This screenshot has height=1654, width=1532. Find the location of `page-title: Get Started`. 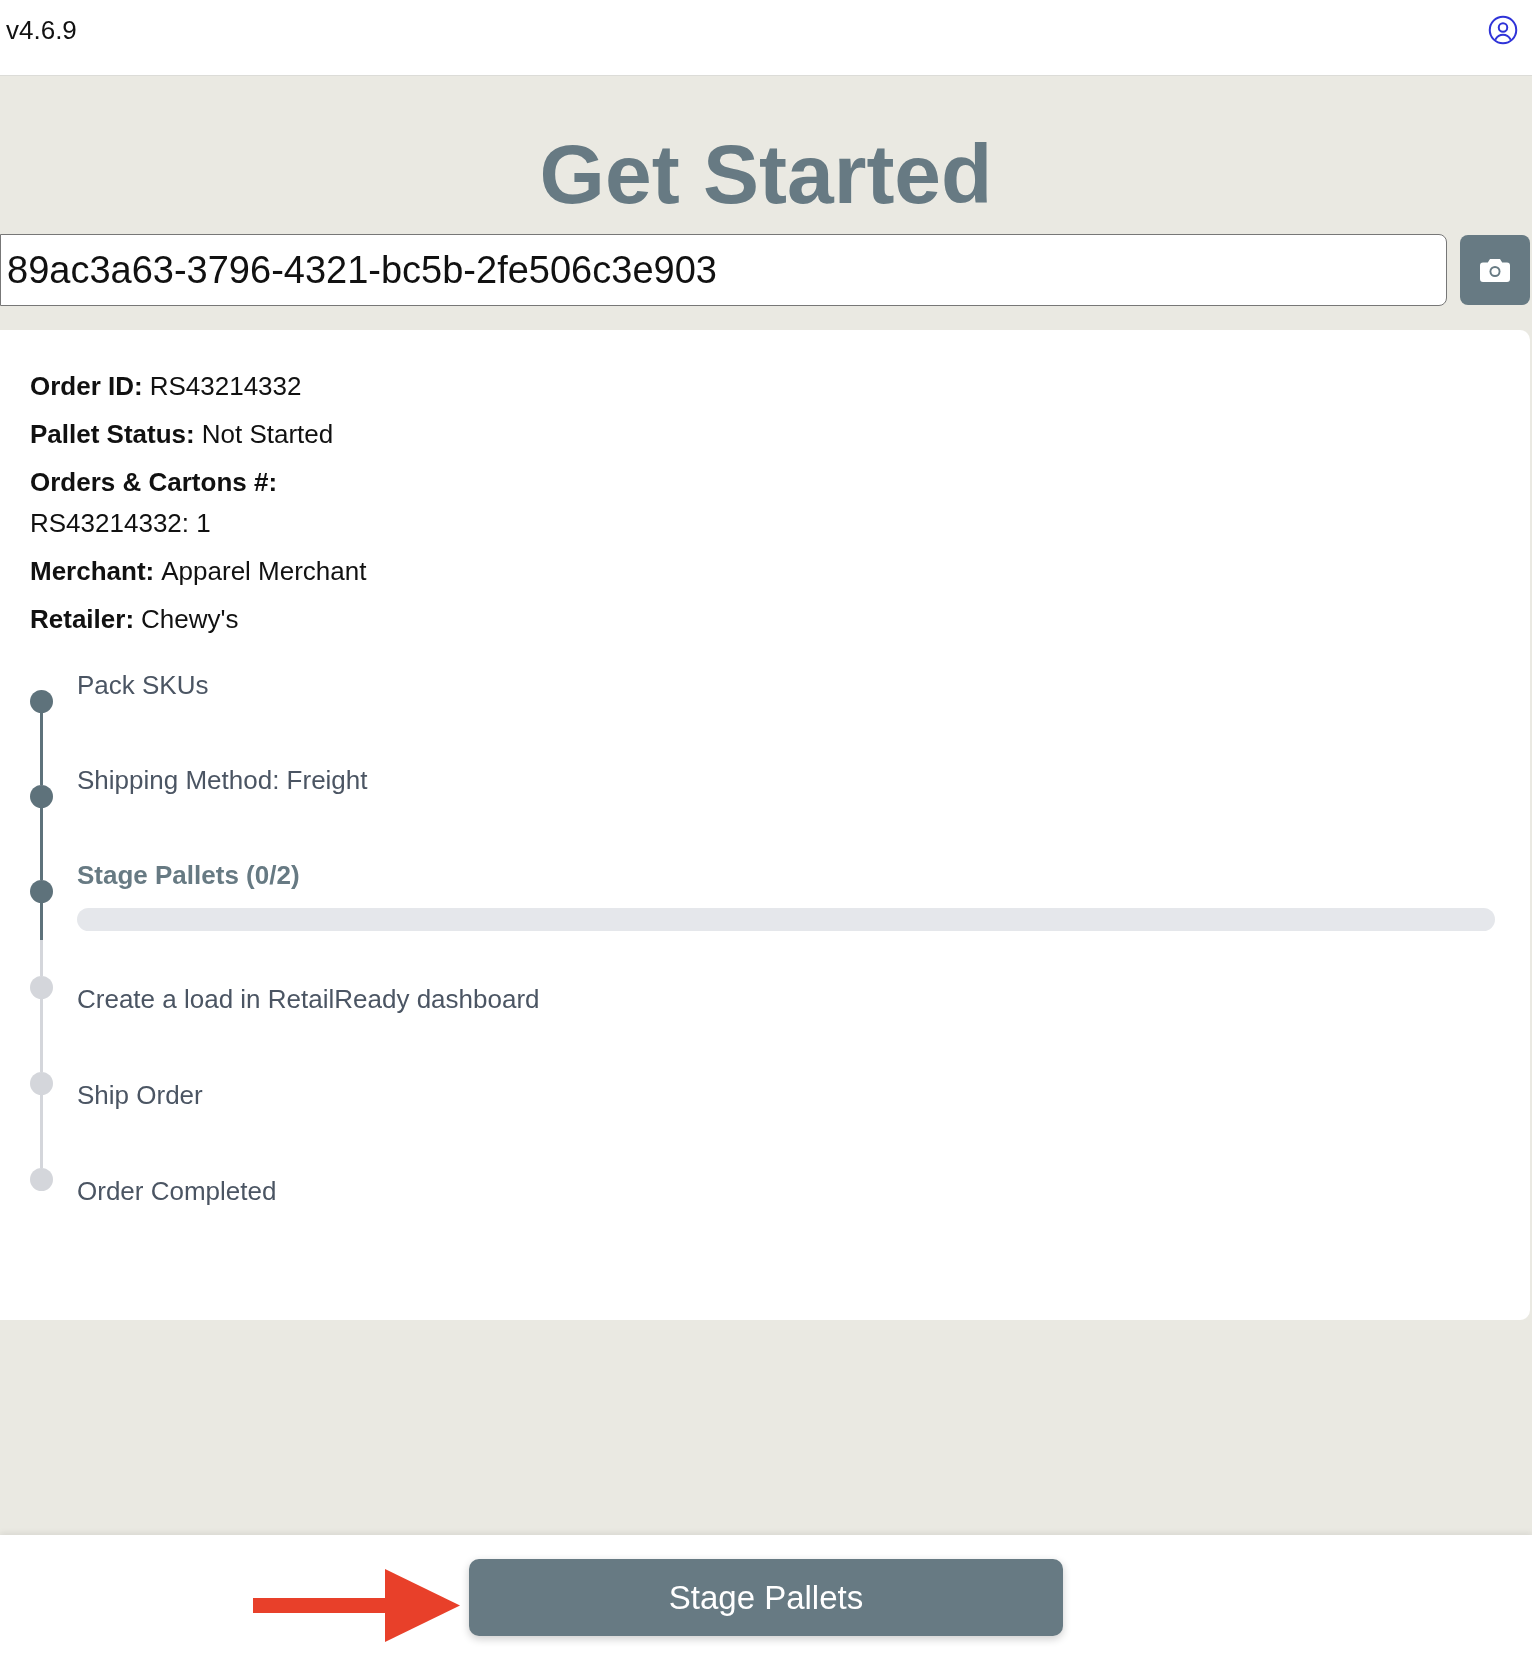

page-title: Get Started is located at coordinates (766, 174).